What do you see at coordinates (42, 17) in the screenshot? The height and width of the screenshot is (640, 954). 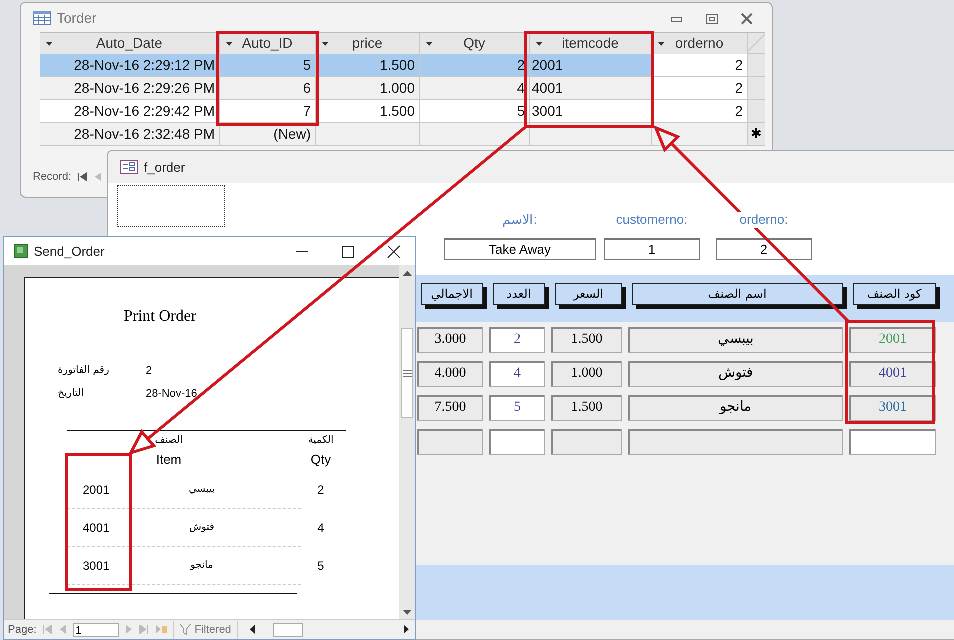 I see `table-icon` at bounding box center [42, 17].